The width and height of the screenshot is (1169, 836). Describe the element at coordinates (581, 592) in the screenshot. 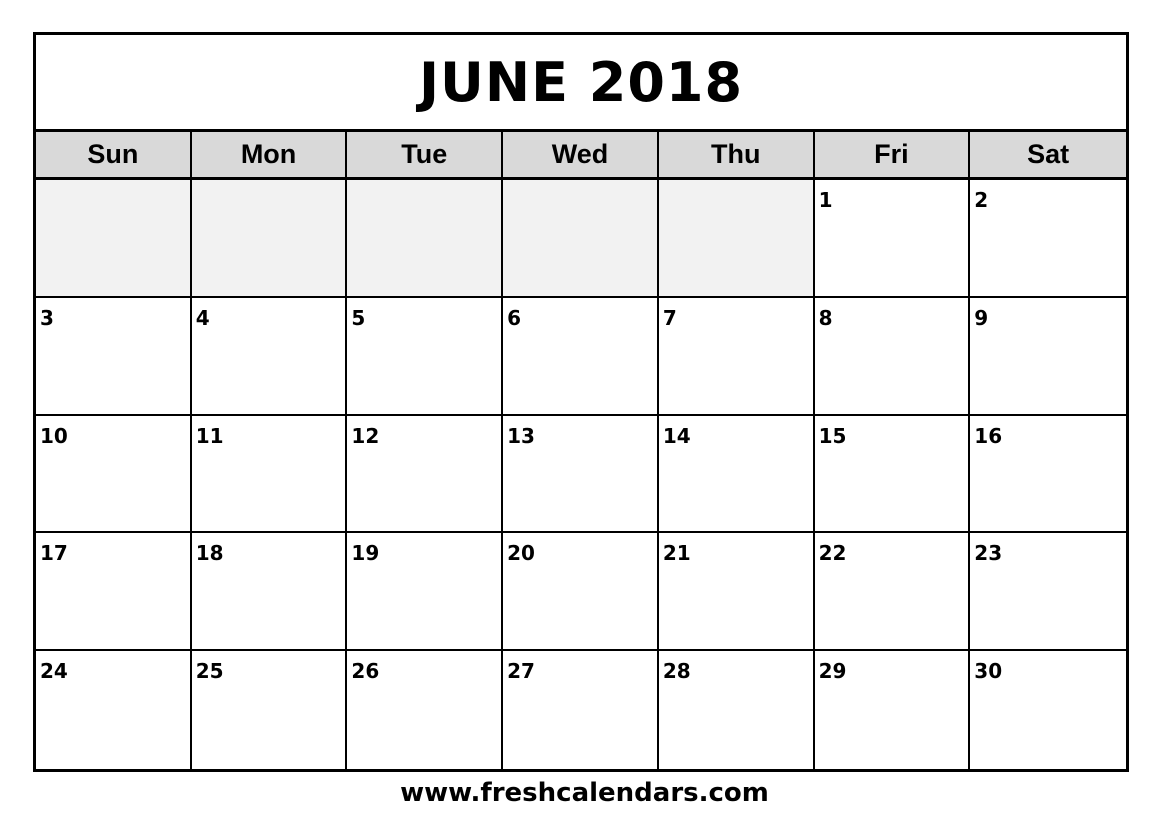

I see `day-cell: 20` at that location.